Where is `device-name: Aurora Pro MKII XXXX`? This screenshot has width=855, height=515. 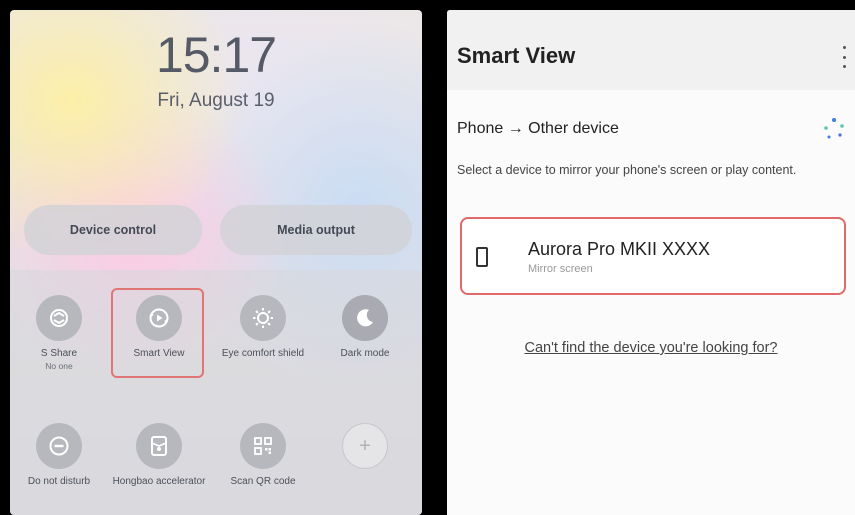 device-name: Aurora Pro MKII XXXX is located at coordinates (619, 249).